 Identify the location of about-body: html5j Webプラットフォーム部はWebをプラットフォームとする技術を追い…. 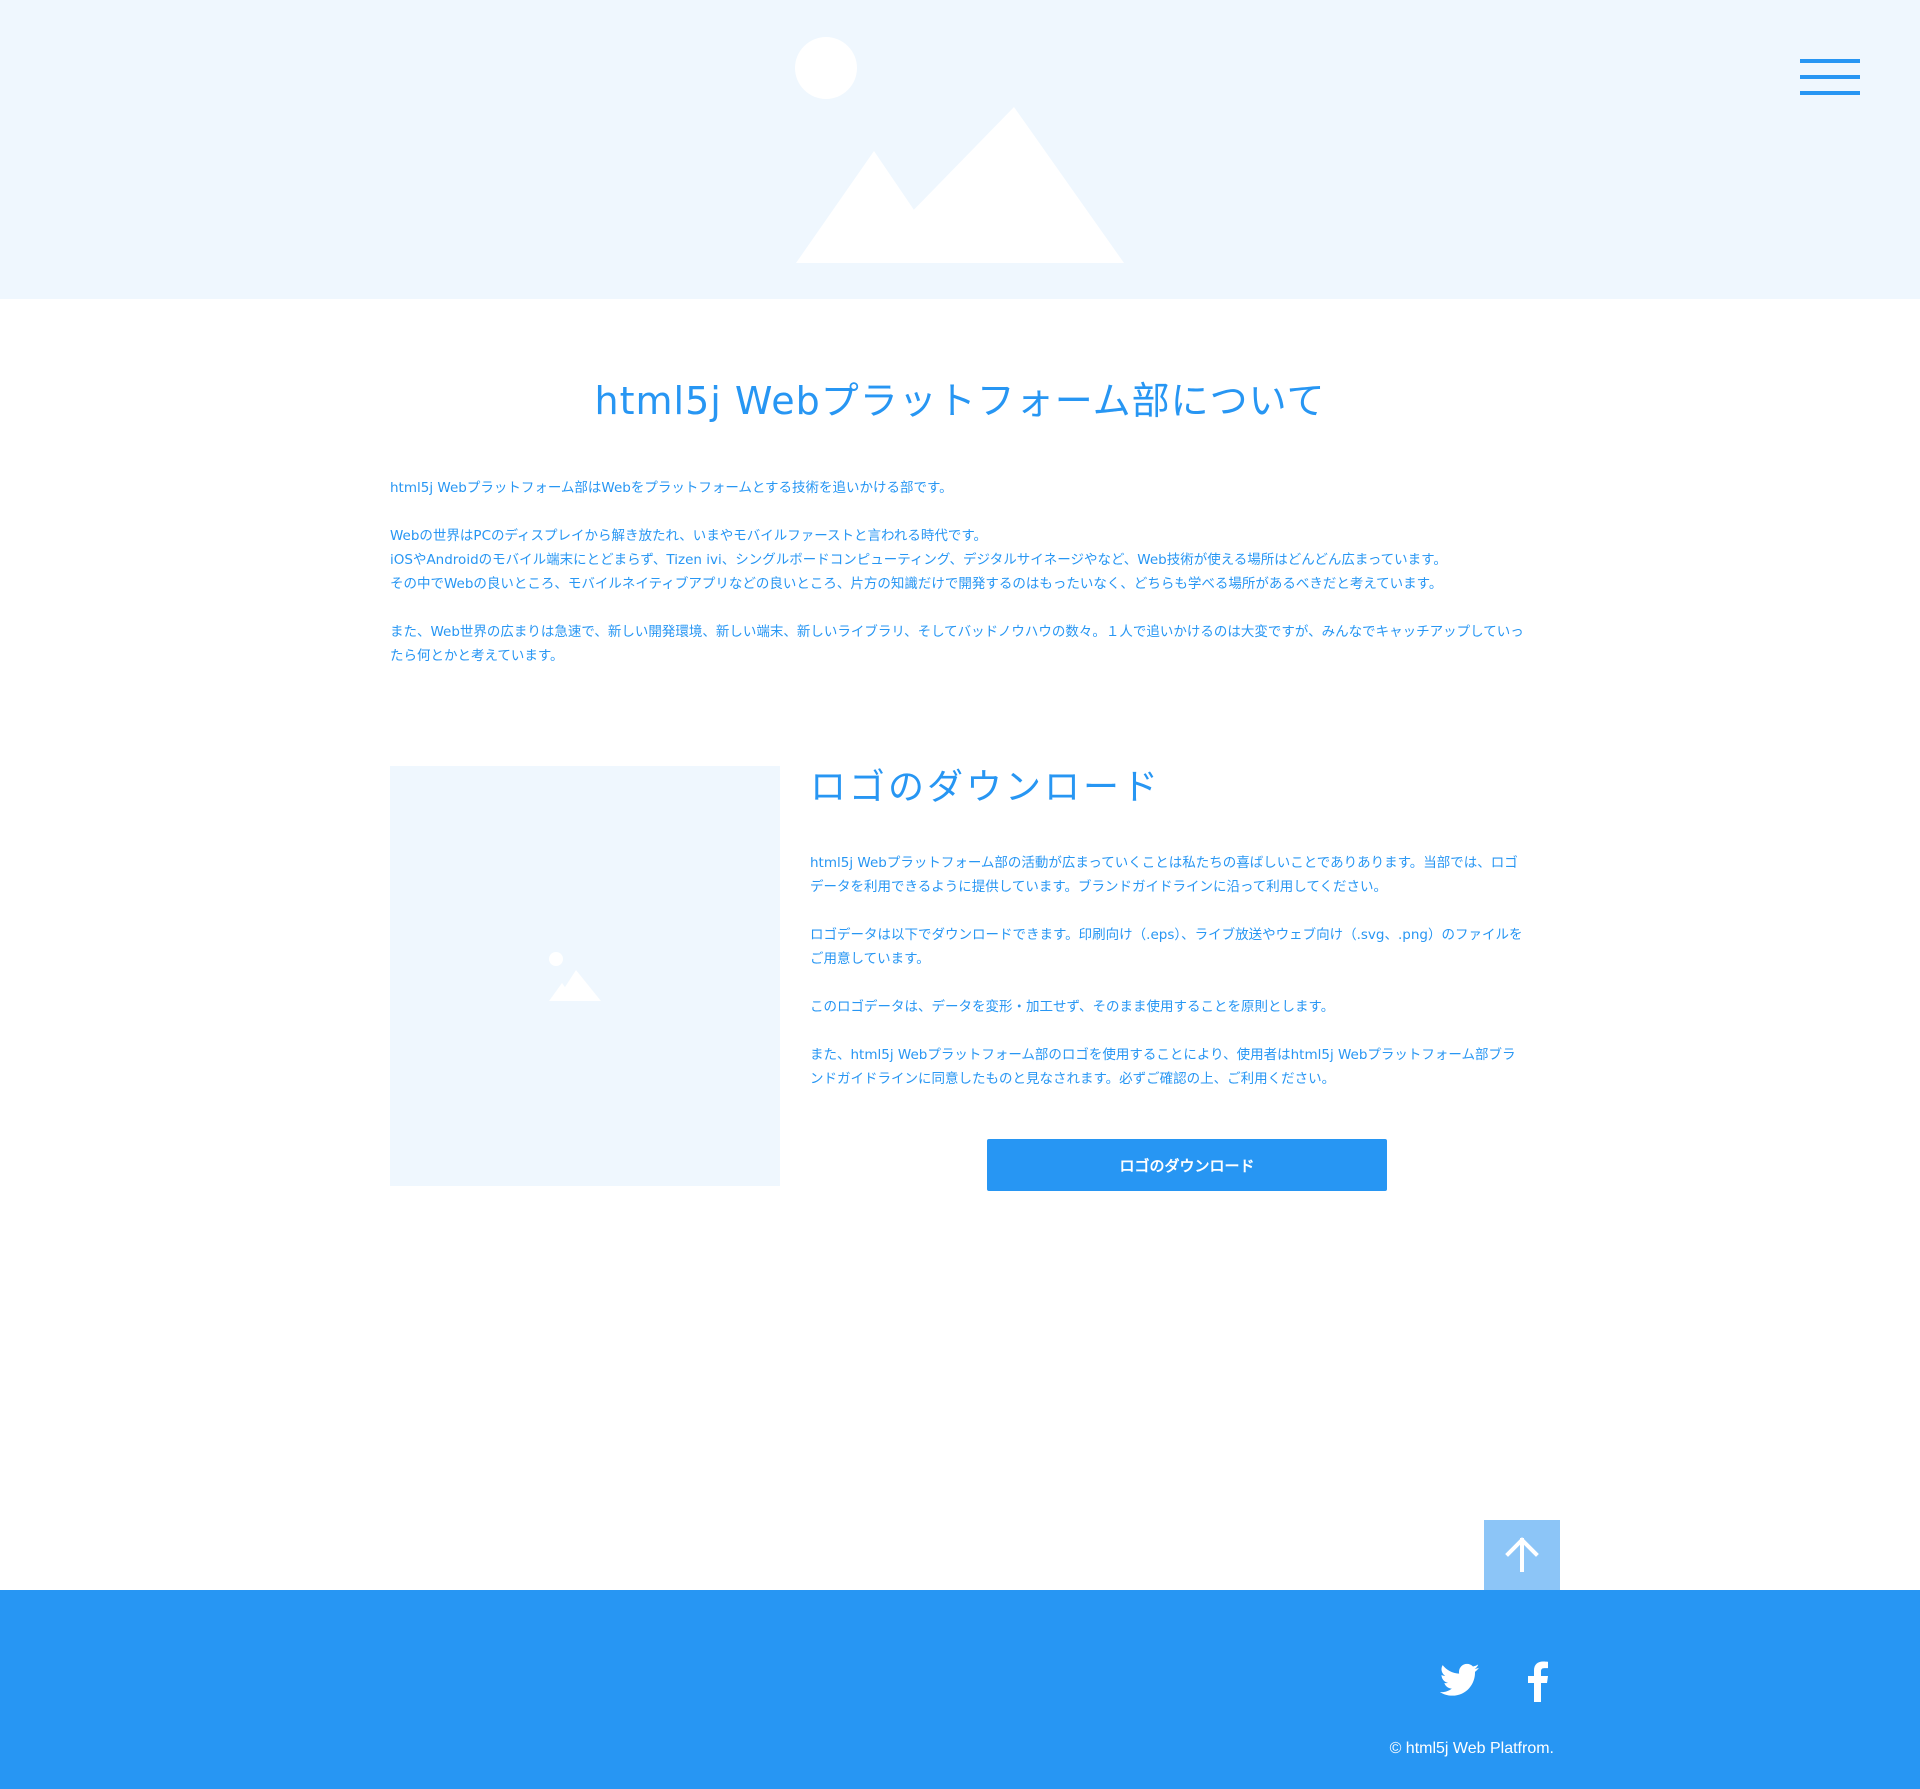
(957, 584).